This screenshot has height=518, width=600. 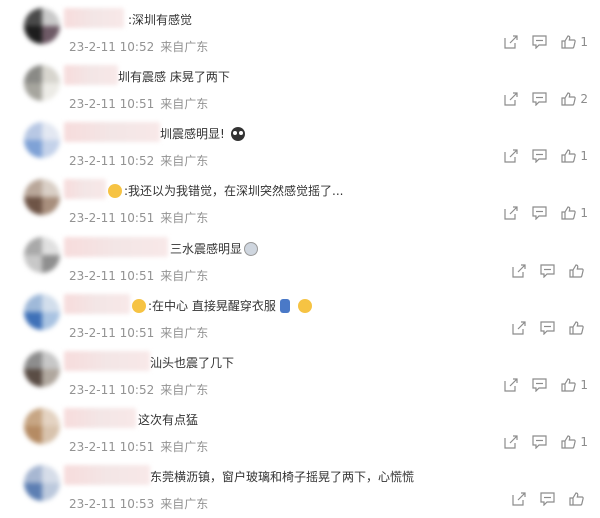 I want to click on comment-item: 圳有震感 床晃了两下 23-2-11 10:51 来自广东 2, so click(x=300, y=89).